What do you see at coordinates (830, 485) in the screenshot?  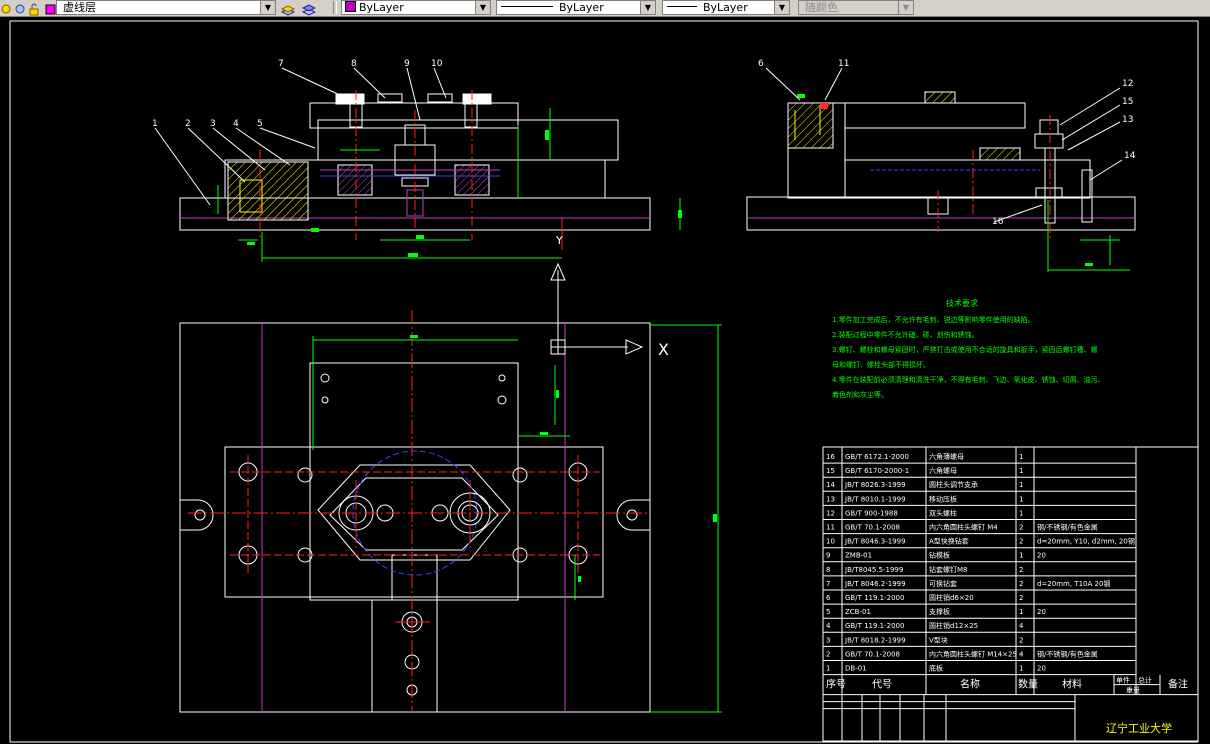 I see `table-cell: 14` at bounding box center [830, 485].